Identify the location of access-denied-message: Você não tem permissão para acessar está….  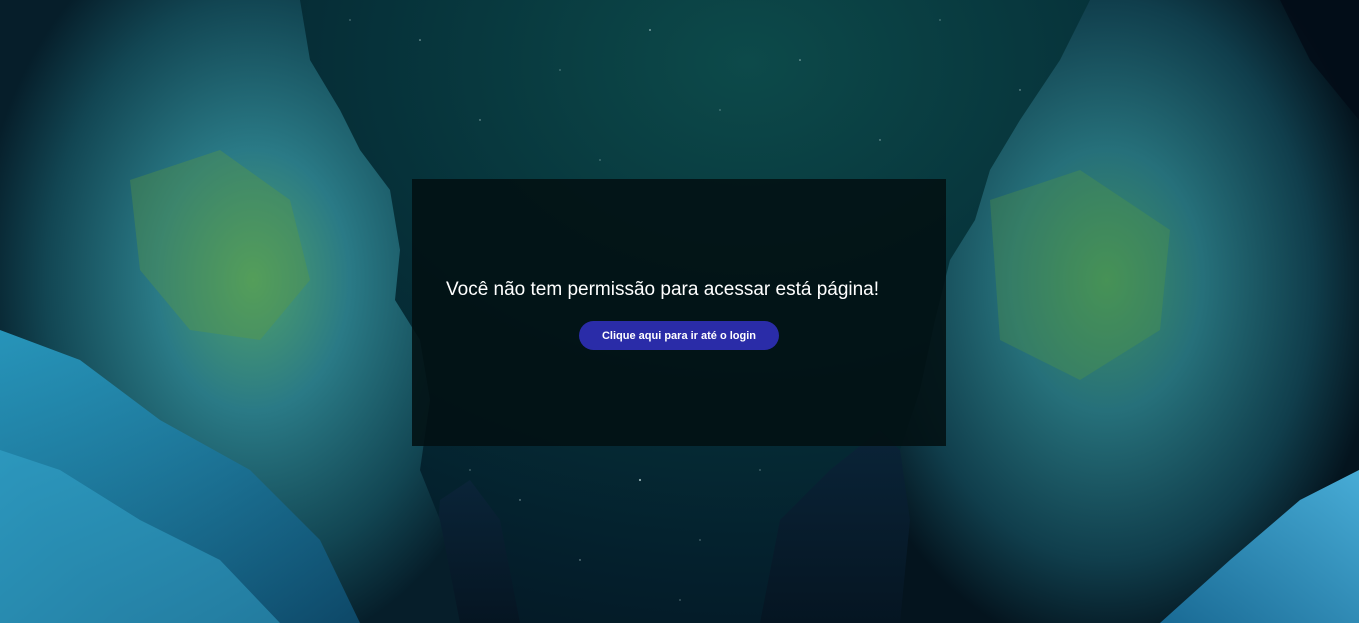
(663, 289).